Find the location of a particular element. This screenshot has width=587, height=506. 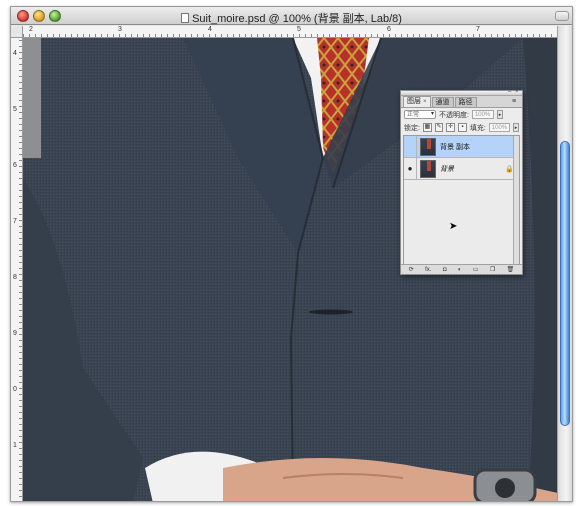

blend-mode-select: 正常 is located at coordinates (420, 114).